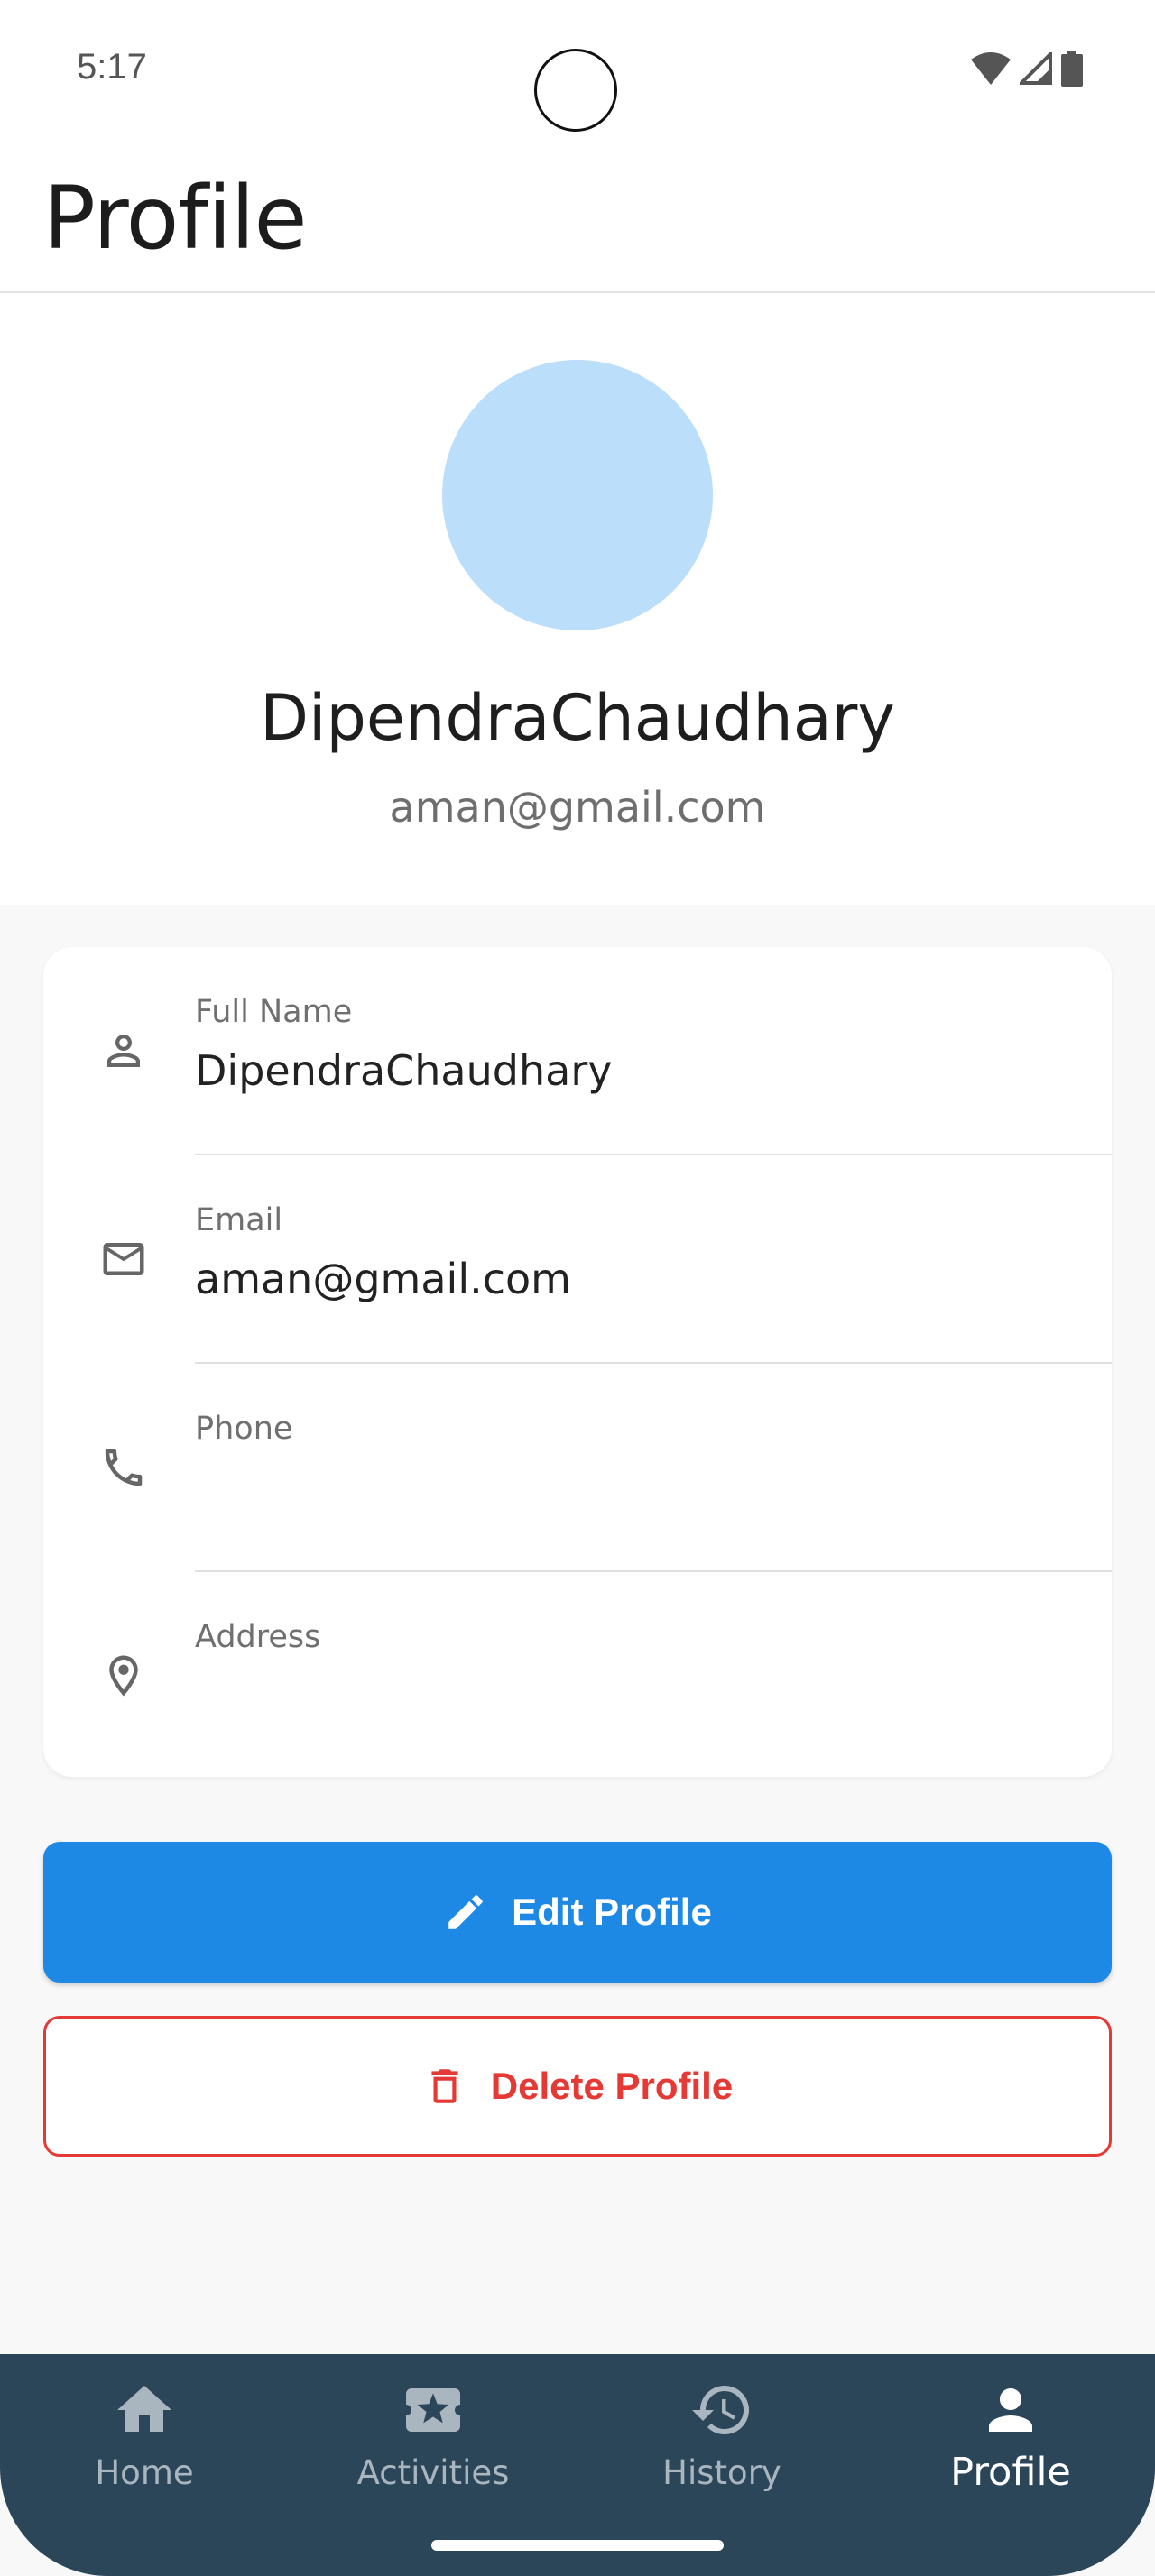 The image size is (1155, 2576). What do you see at coordinates (1011, 2444) in the screenshot?
I see `nav-item-profile: Profile` at bounding box center [1011, 2444].